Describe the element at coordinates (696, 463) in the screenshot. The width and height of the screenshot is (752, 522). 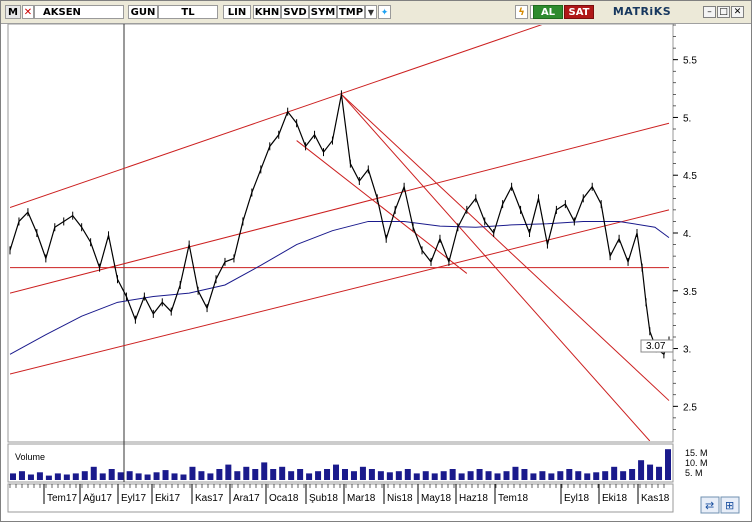
I see `volume-tick-10m: 10. M` at that location.